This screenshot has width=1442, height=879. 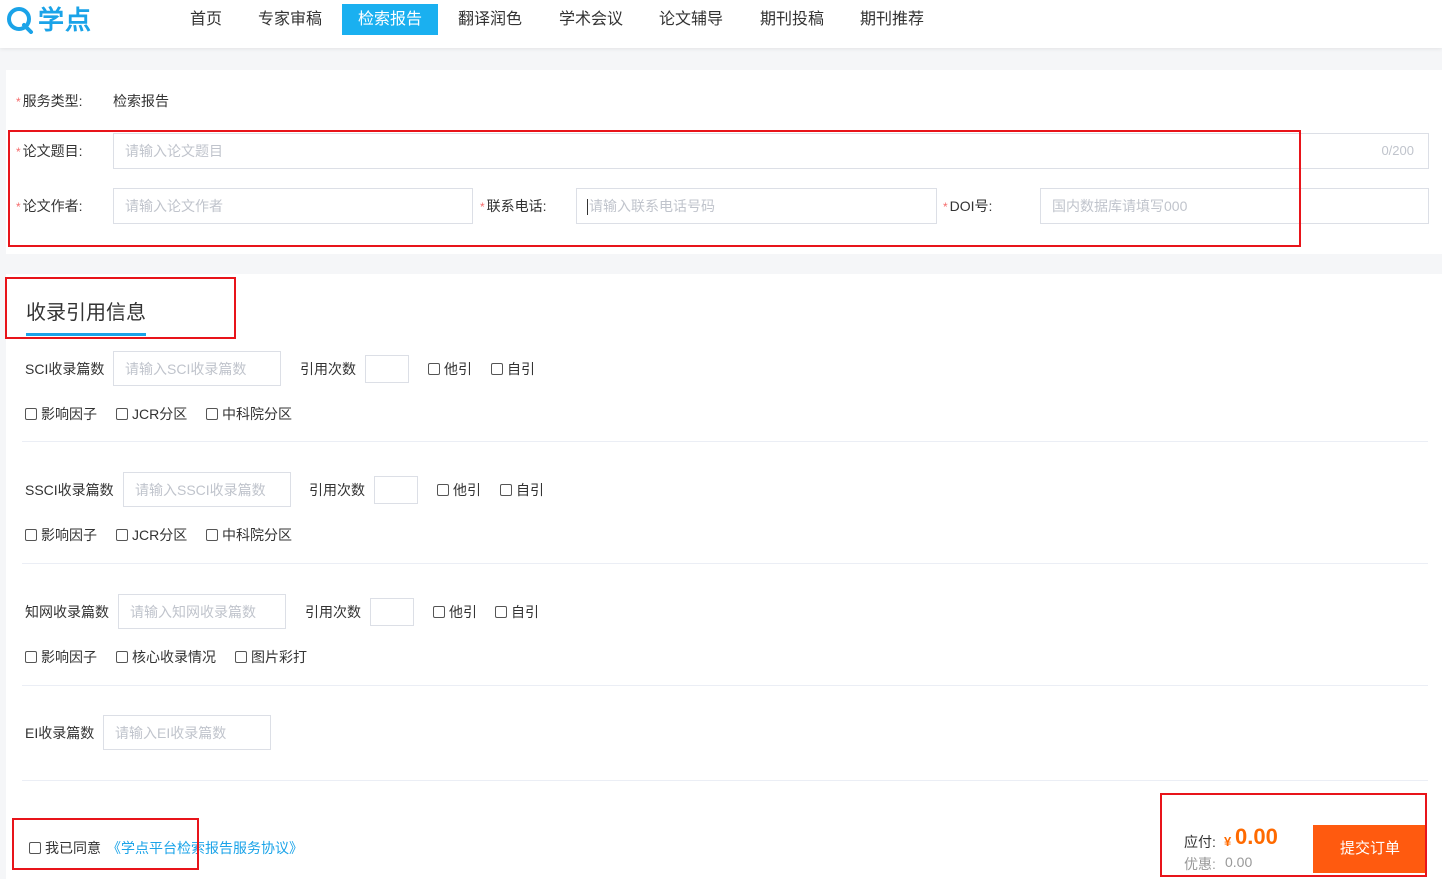 I want to click on service-type-value: 检索报告, so click(x=141, y=101).